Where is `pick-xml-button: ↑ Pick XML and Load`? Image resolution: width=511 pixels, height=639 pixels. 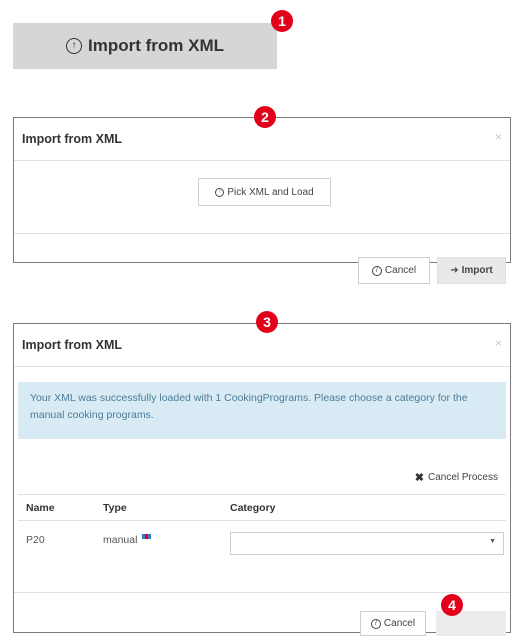
pick-xml-button: ↑ Pick XML and Load is located at coordinates (264, 192).